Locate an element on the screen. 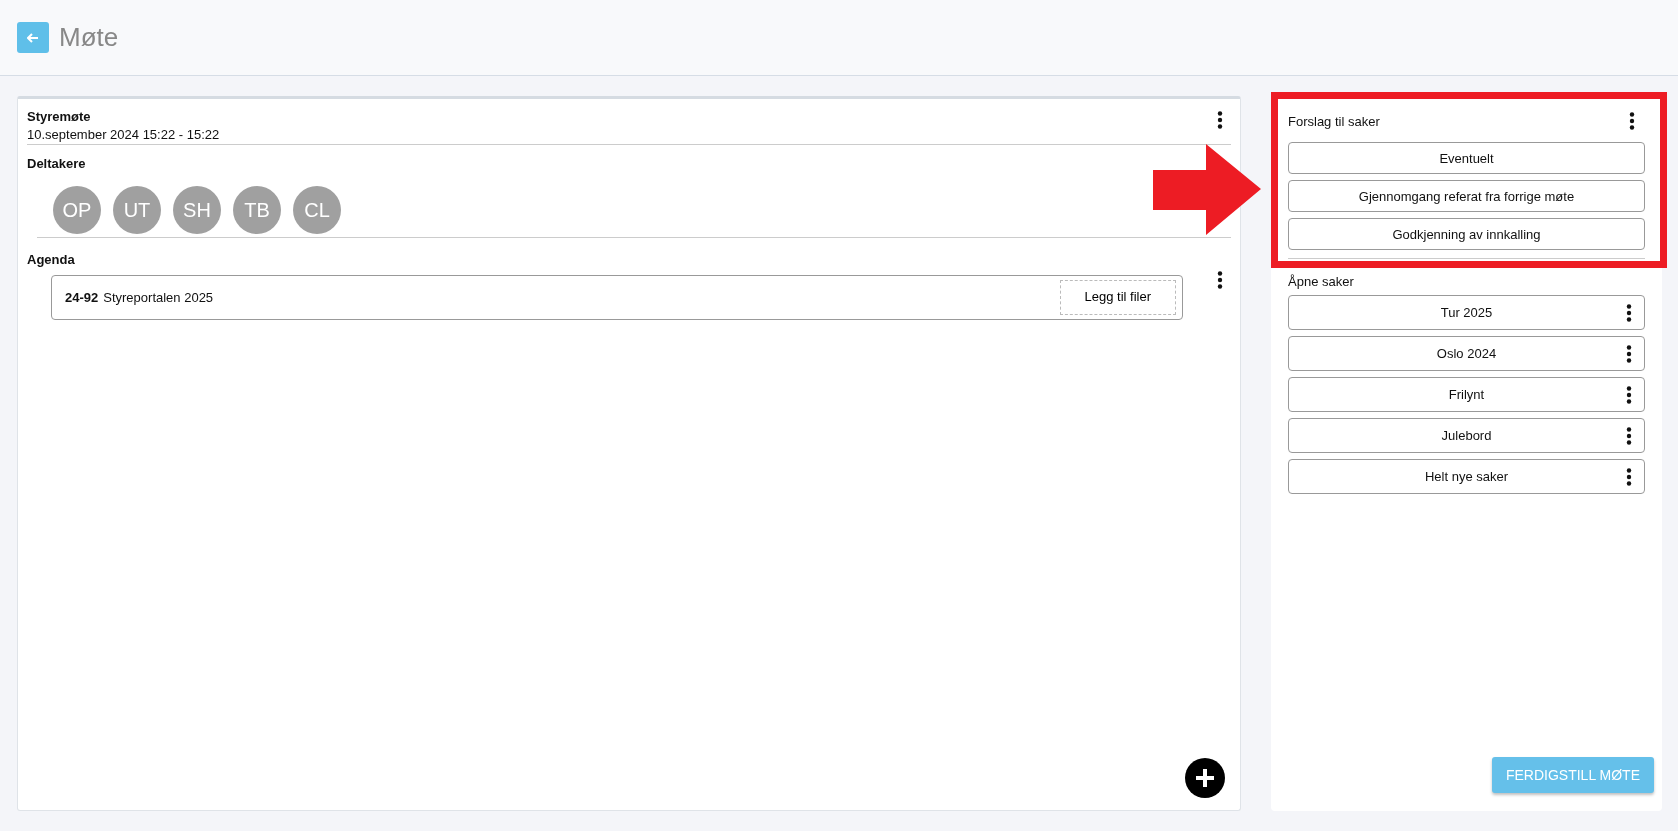  add-files-button: Legg til filer is located at coordinates (1117, 297).